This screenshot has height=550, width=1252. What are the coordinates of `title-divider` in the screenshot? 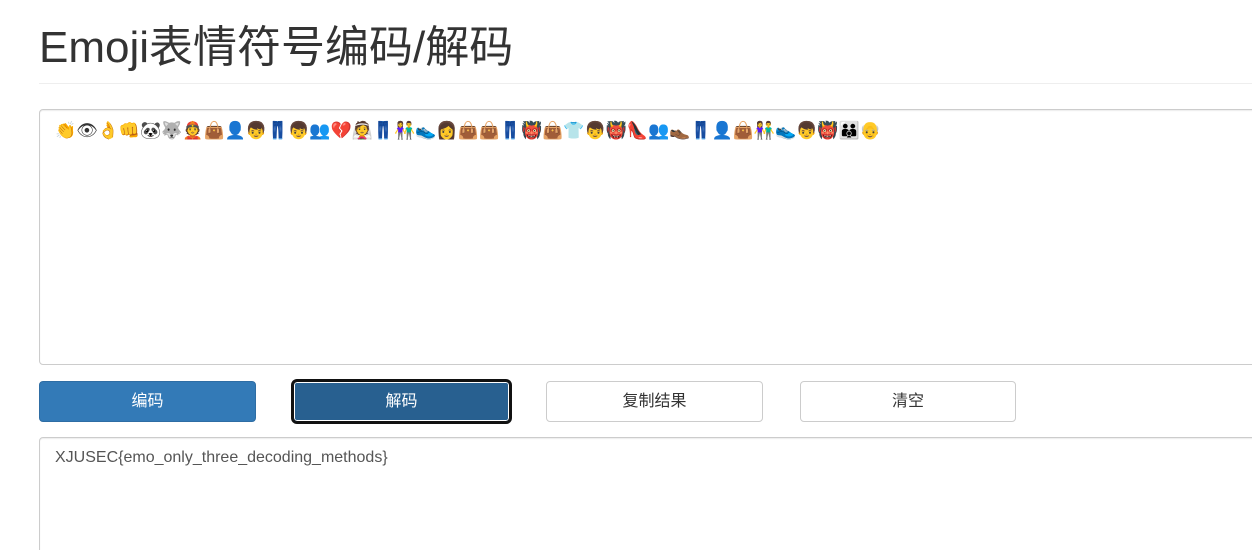 It's located at (645, 83).